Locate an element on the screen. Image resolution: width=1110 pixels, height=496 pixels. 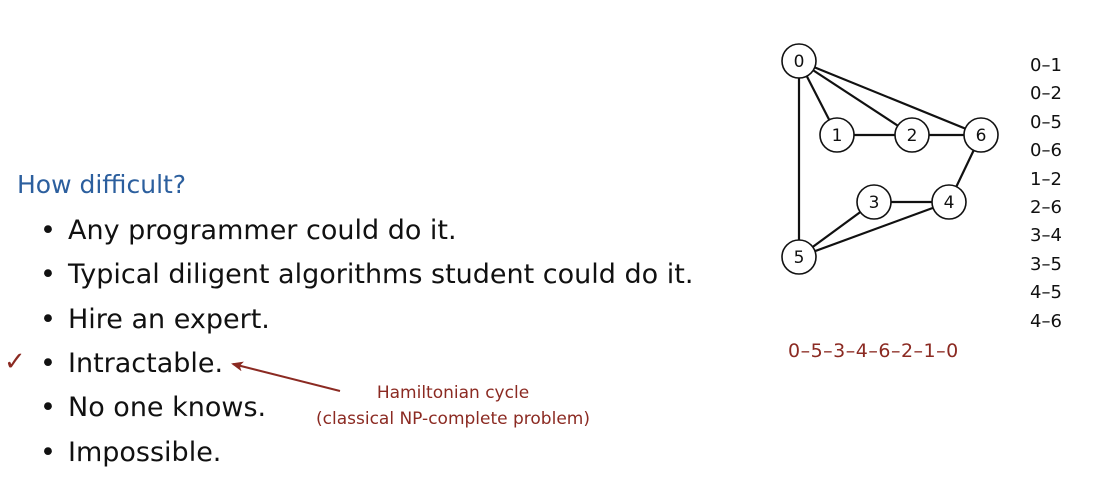
graph-node-5: 5 is located at coordinates (799, 257).